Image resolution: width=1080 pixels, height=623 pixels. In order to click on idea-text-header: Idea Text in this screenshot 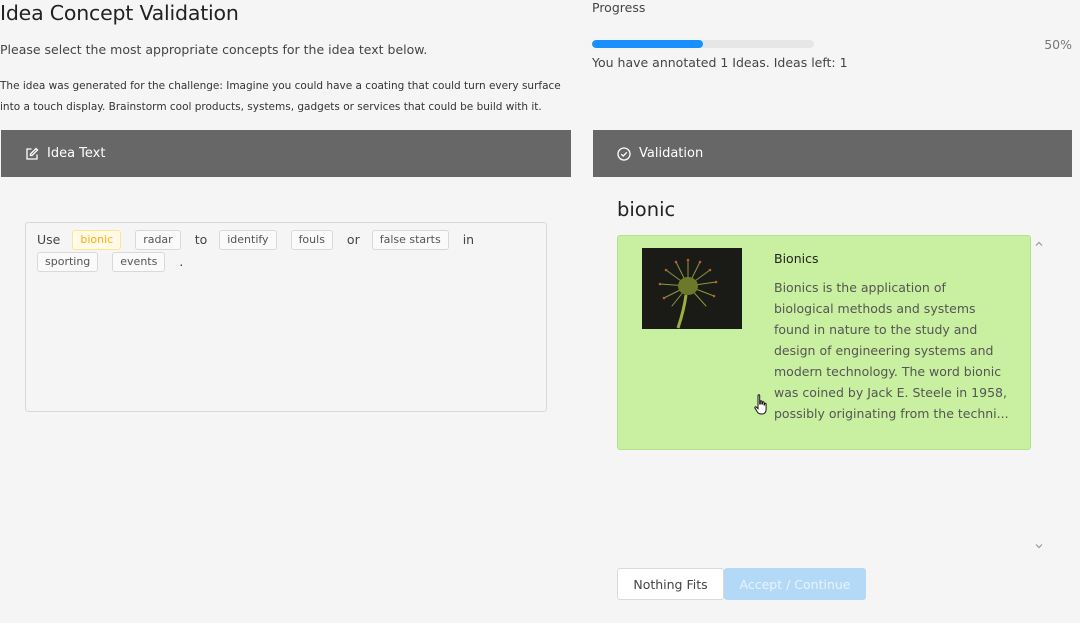, I will do `click(286, 153)`.